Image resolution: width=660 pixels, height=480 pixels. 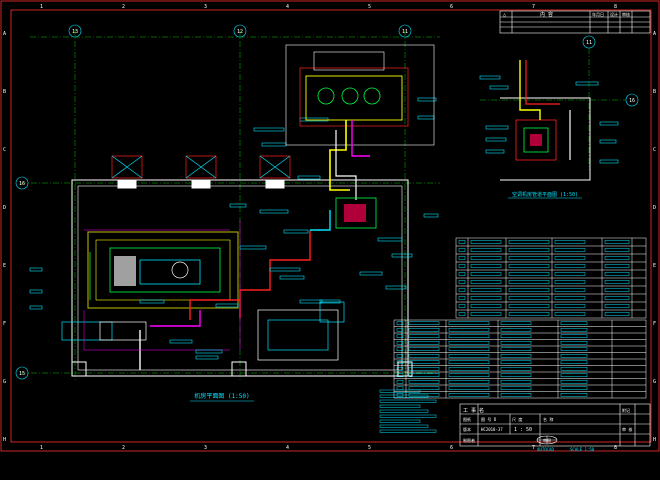 I want to click on title-check-label: 审 核, so click(x=627, y=429).